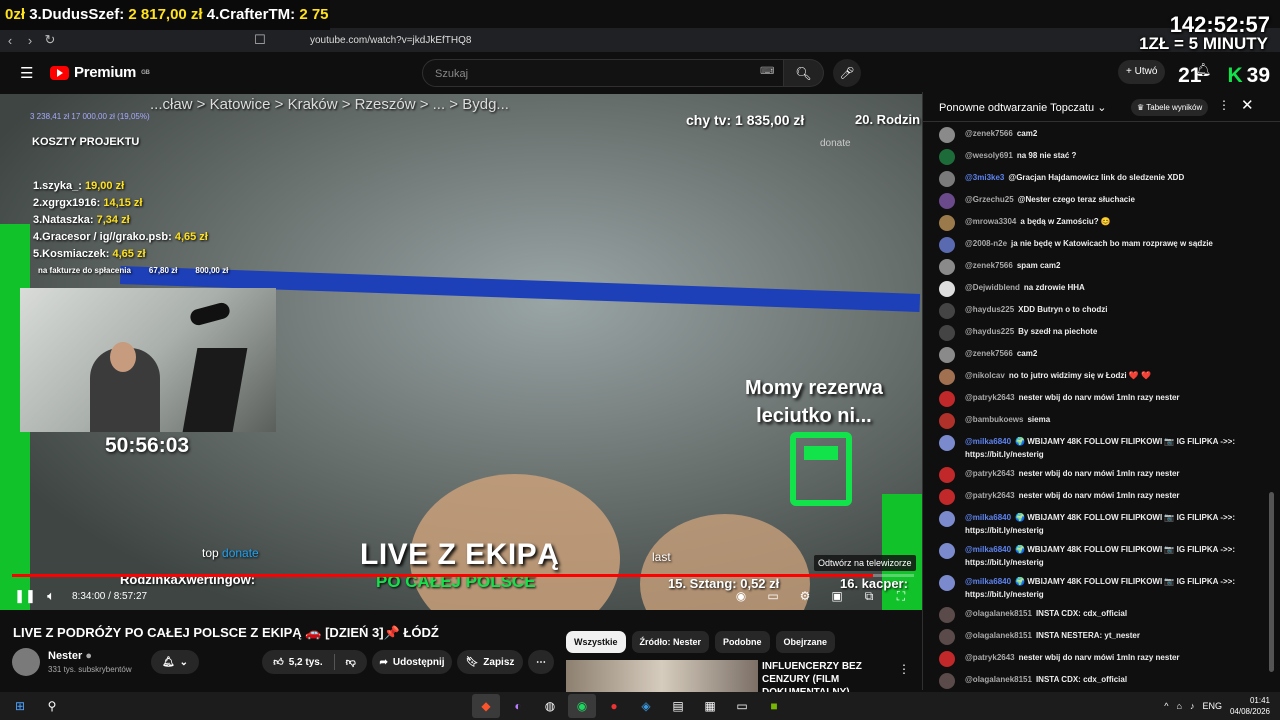  What do you see at coordinates (847, 73) in the screenshot?
I see `mic-icon: 🎤︎` at bounding box center [847, 73].